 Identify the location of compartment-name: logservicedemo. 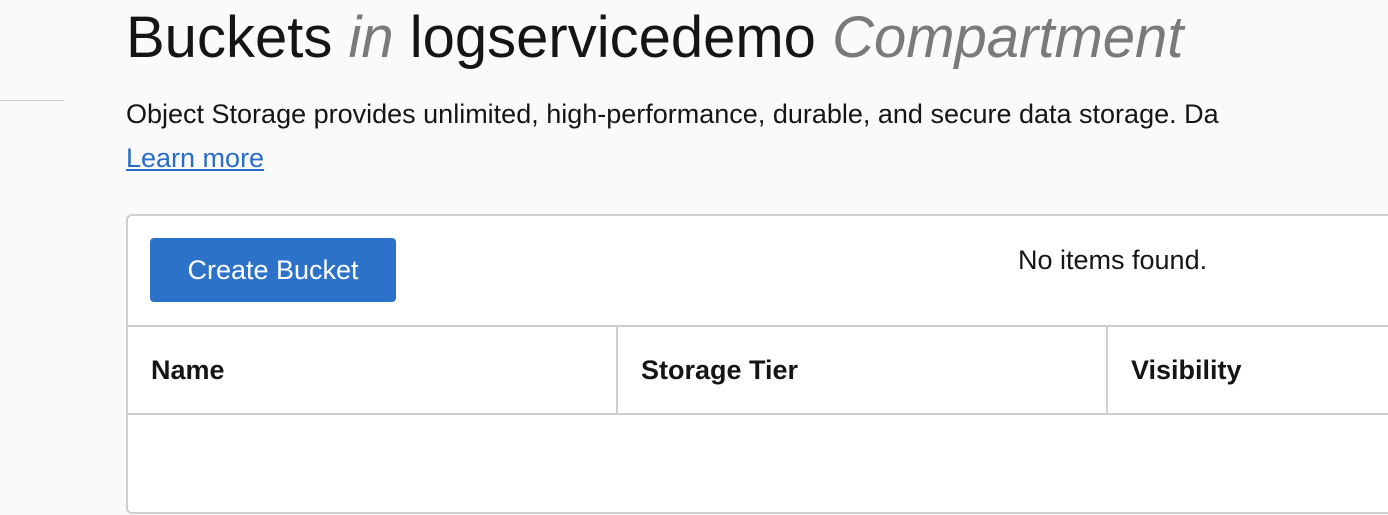
(612, 37).